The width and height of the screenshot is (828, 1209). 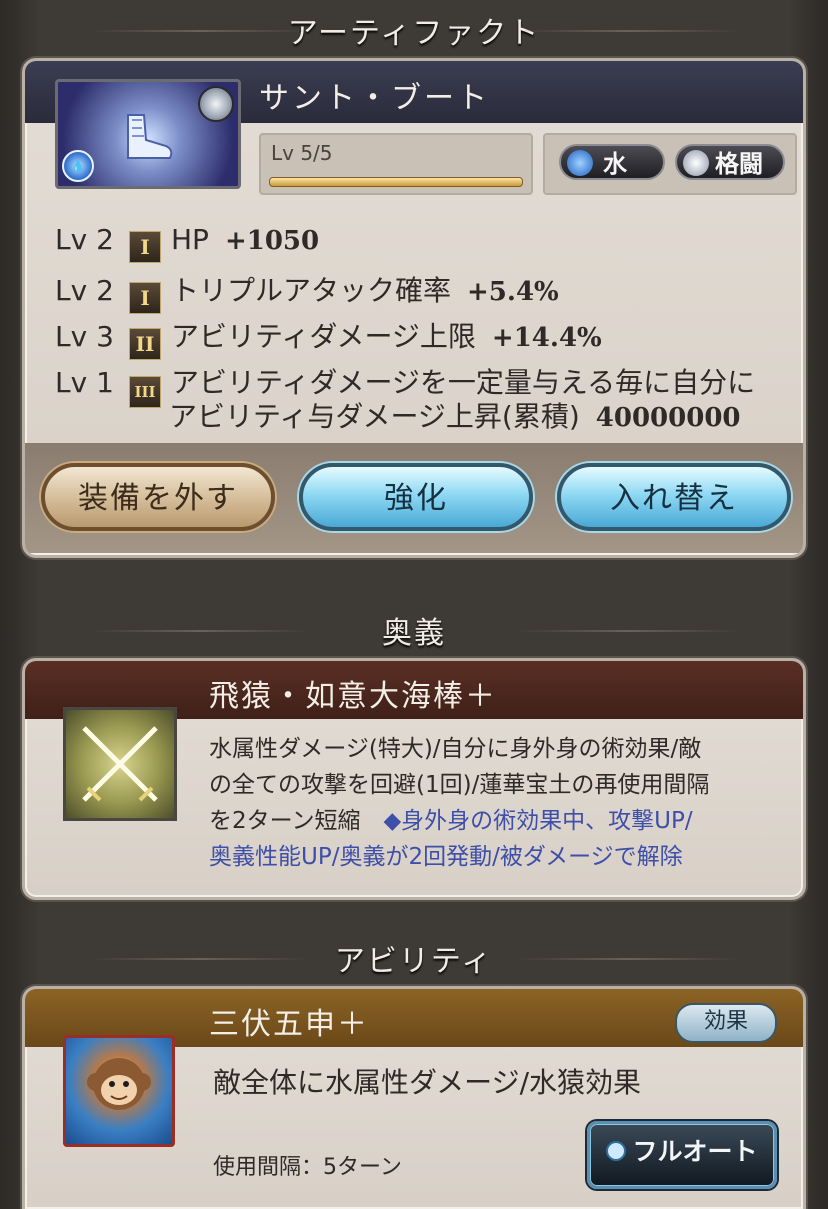 What do you see at coordinates (414, 30) in the screenshot?
I see `section-title-artifact: アーティファクト` at bounding box center [414, 30].